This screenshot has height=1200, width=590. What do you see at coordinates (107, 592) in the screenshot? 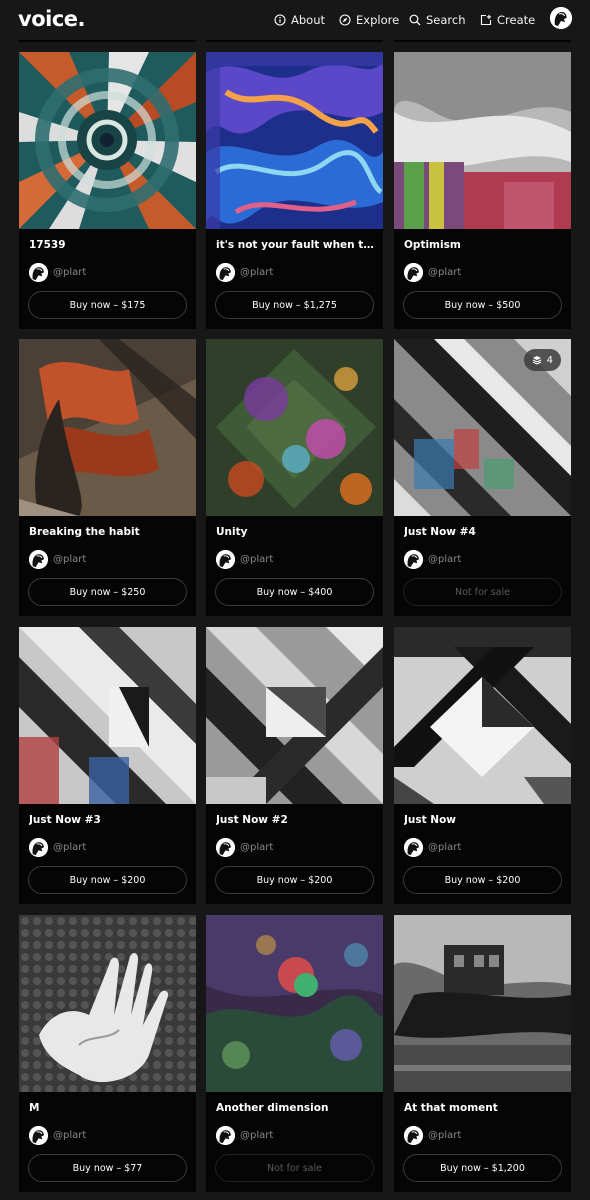
I see `buy-now-button: Buy now – $250` at bounding box center [107, 592].